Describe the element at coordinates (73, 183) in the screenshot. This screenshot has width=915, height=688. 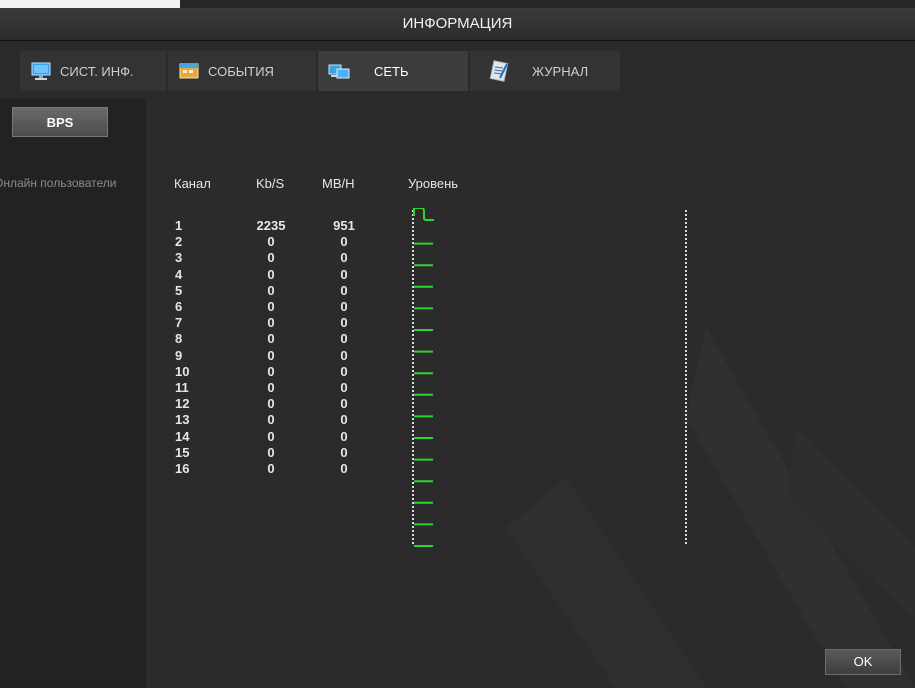
I see `online-users-item: Онлайн пользователи` at that location.